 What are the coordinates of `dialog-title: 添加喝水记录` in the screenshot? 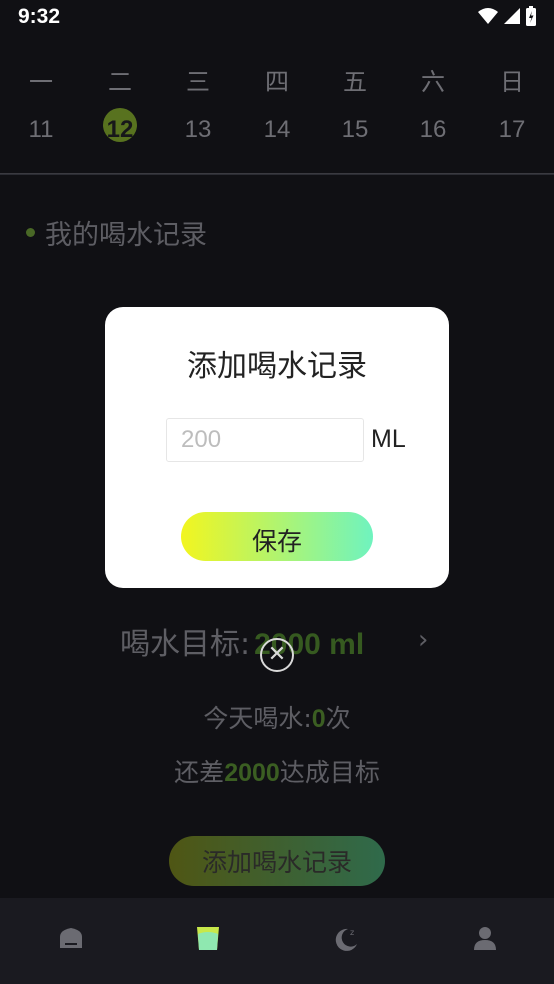 It's located at (277, 366).